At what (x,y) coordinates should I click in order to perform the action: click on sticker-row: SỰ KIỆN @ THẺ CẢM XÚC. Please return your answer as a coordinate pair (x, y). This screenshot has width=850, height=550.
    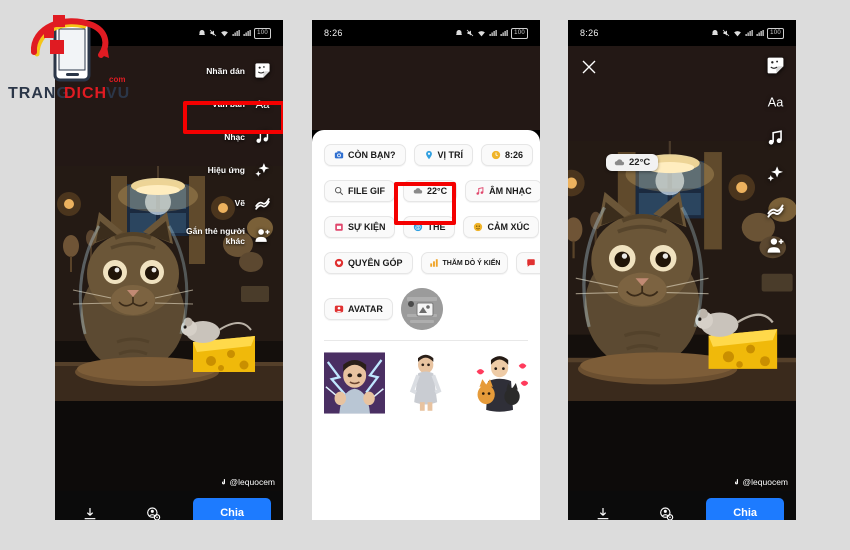
    Looking at the image, I should click on (432, 227).